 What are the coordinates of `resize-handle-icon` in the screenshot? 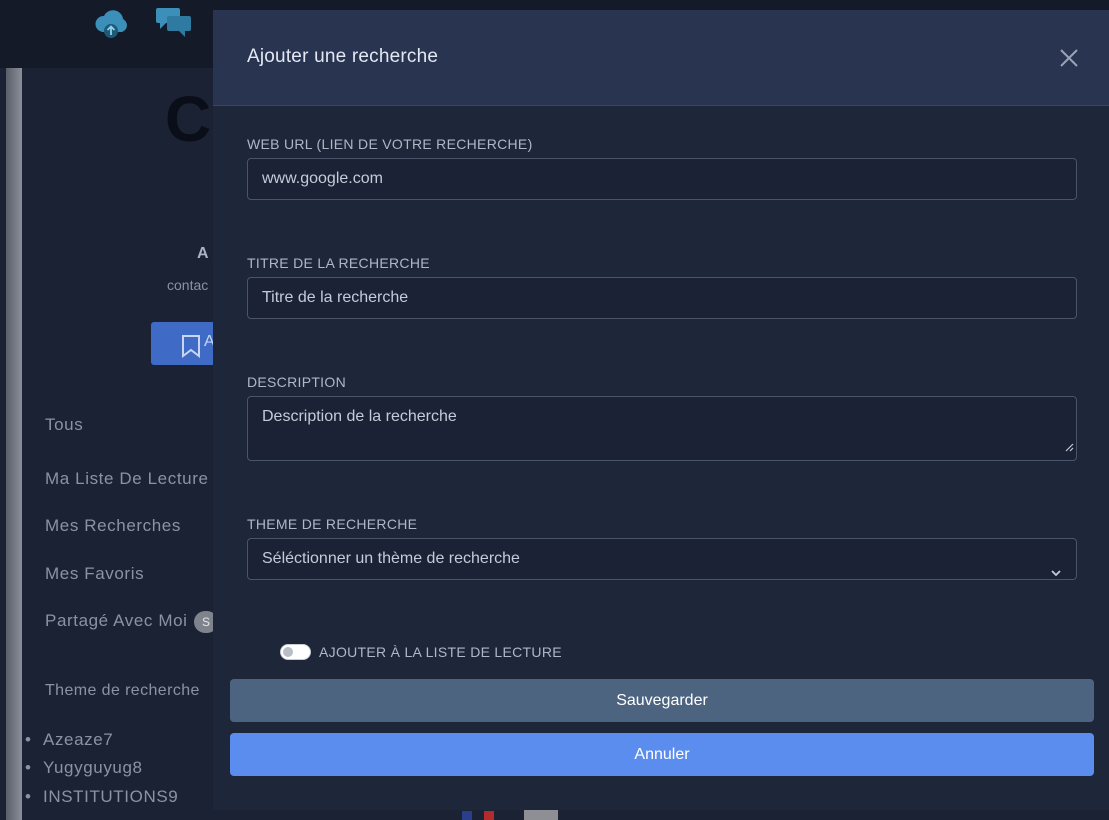 It's located at (1069, 448).